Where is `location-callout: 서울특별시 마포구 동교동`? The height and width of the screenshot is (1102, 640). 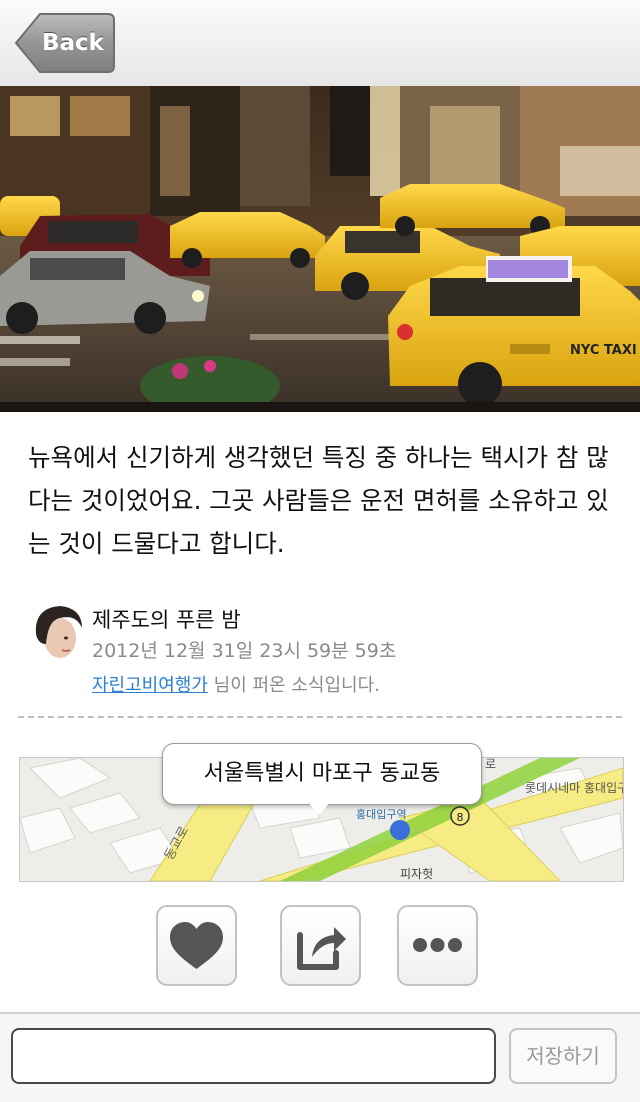
location-callout: 서울특별시 마포구 동교동 is located at coordinates (322, 774).